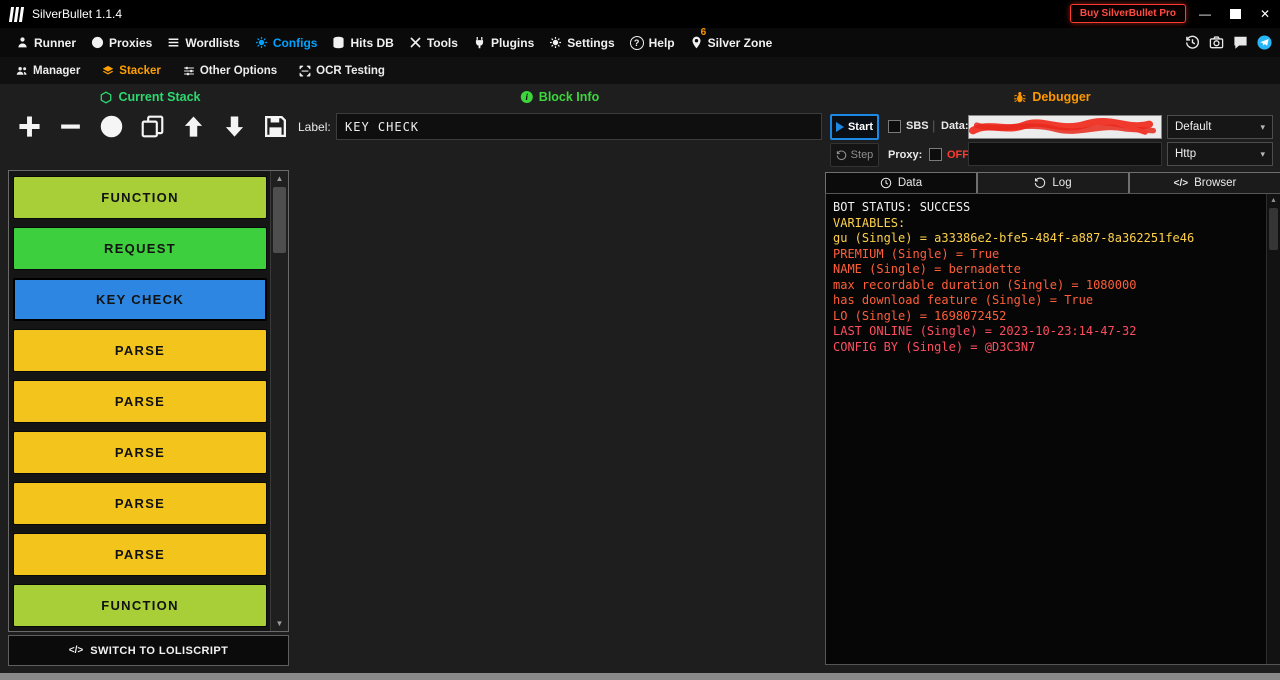 The width and height of the screenshot is (1280, 680). What do you see at coordinates (1220, 127) in the screenshot?
I see `wordlist-type-select: Default ▾` at bounding box center [1220, 127].